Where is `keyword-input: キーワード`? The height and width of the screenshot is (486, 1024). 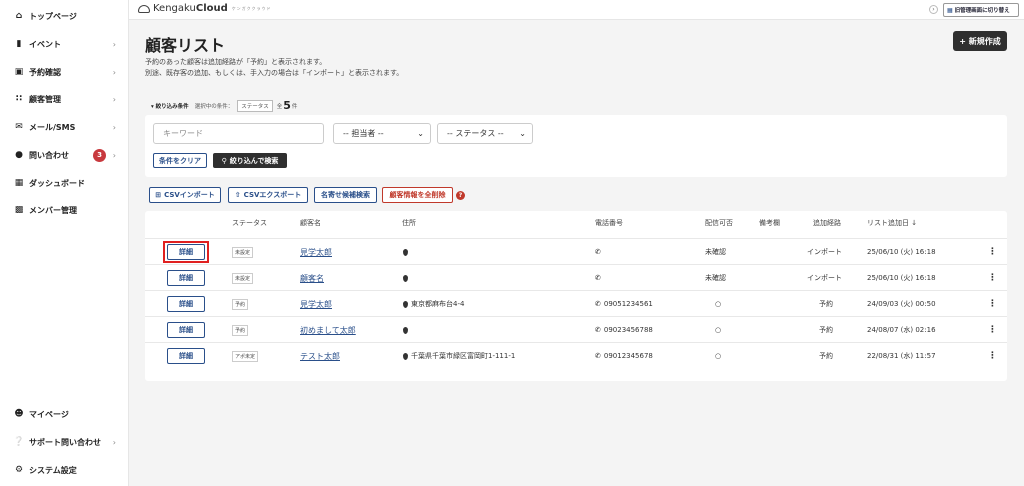
keyword-input: キーワード is located at coordinates (238, 133).